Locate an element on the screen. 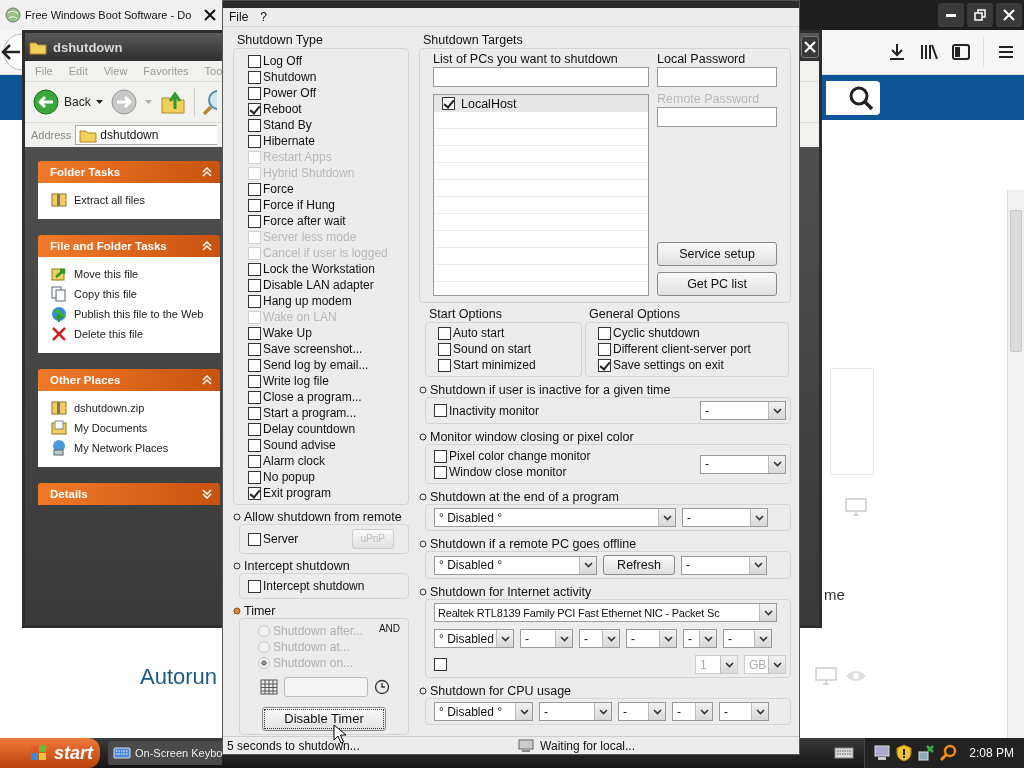  menu-item: File is located at coordinates (239, 17).